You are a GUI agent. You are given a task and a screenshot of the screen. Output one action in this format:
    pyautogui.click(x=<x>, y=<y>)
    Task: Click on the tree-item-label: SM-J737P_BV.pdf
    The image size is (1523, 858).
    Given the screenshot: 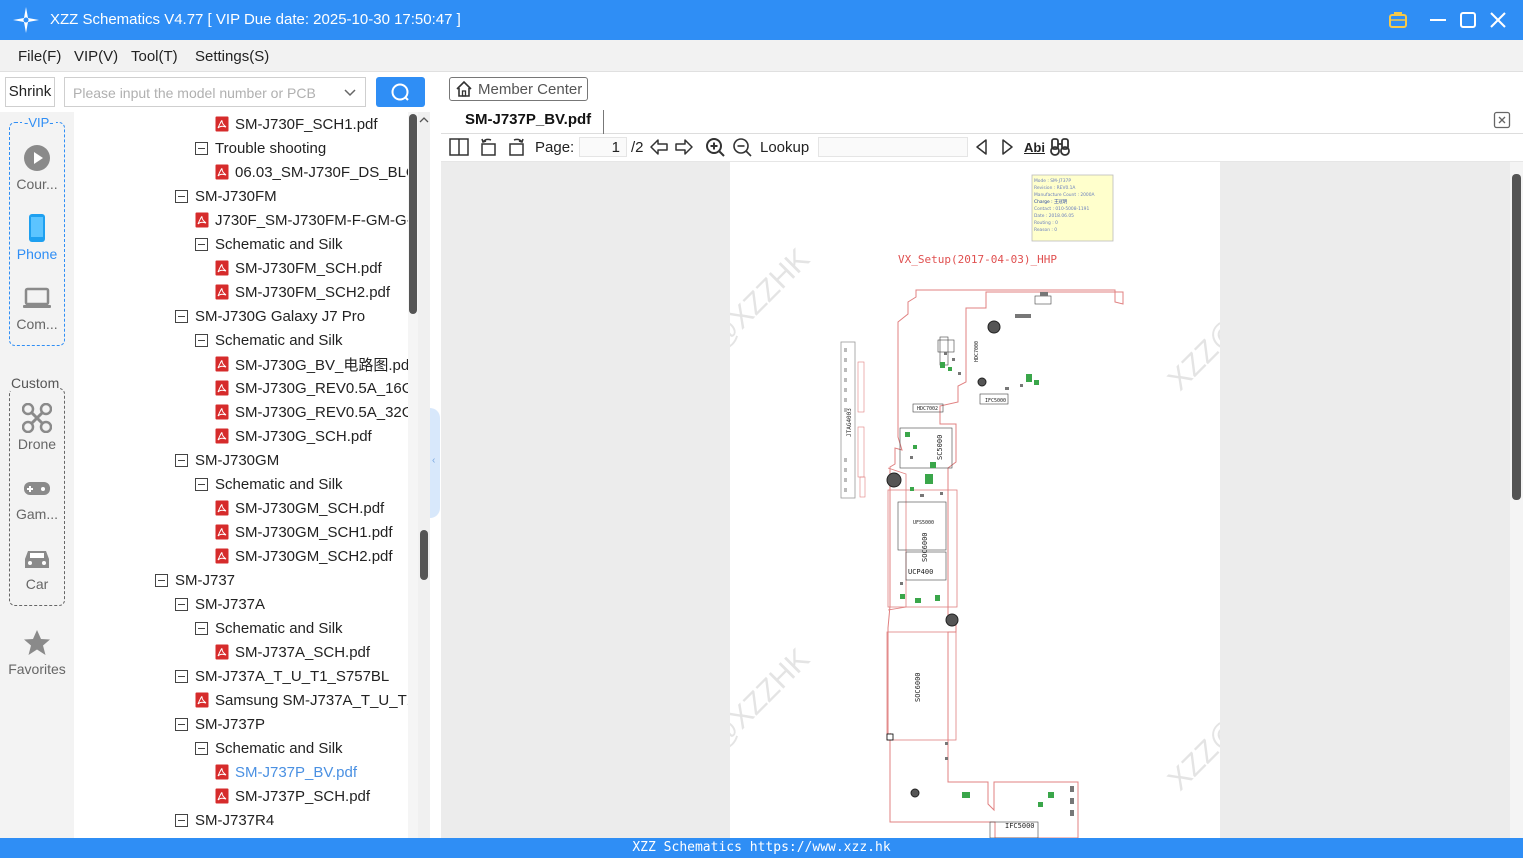 What is the action you would take?
    pyautogui.click(x=296, y=772)
    